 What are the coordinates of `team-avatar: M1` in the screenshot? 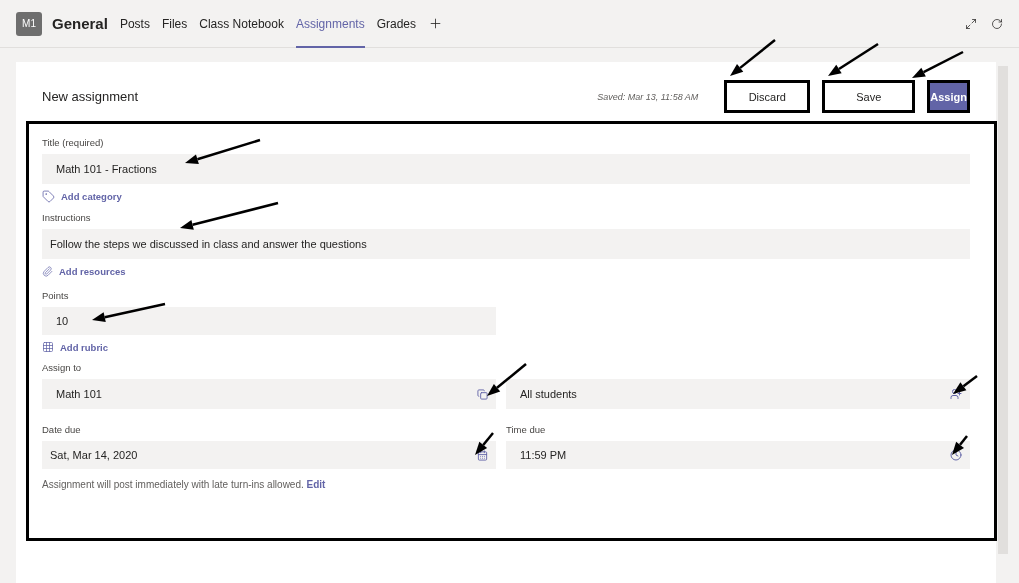 It's located at (29, 23).